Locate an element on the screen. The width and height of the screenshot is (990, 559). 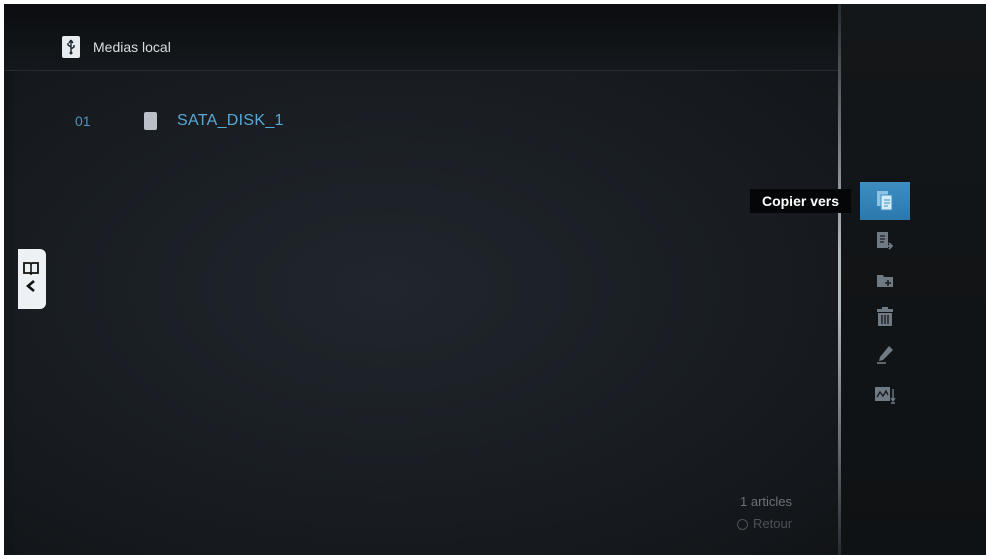
sort-icon is located at coordinates (885, 395).